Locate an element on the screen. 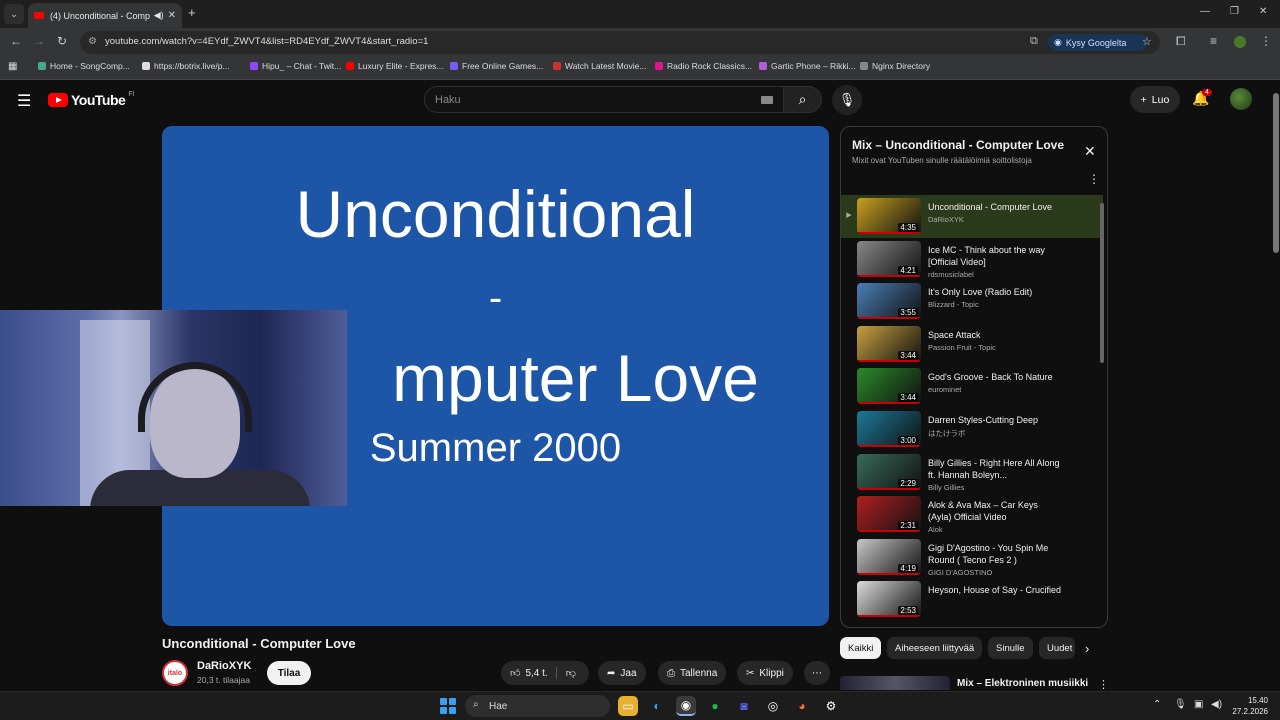  page-scrollbar-thumb is located at coordinates (1276, 173).